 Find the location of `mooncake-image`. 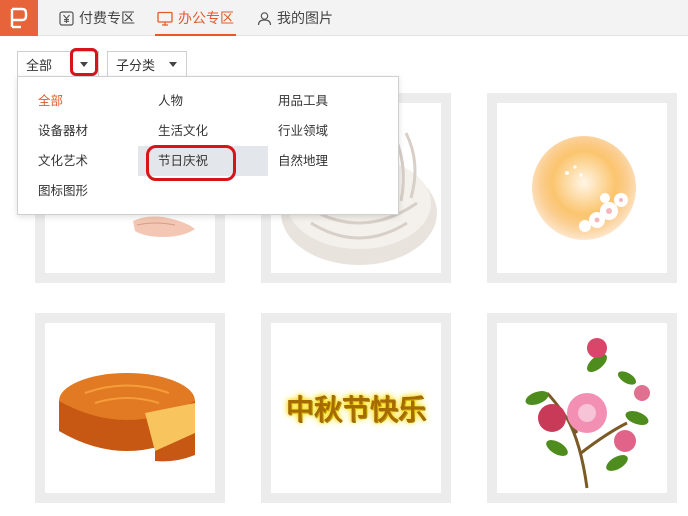

mooncake-image is located at coordinates (130, 408).